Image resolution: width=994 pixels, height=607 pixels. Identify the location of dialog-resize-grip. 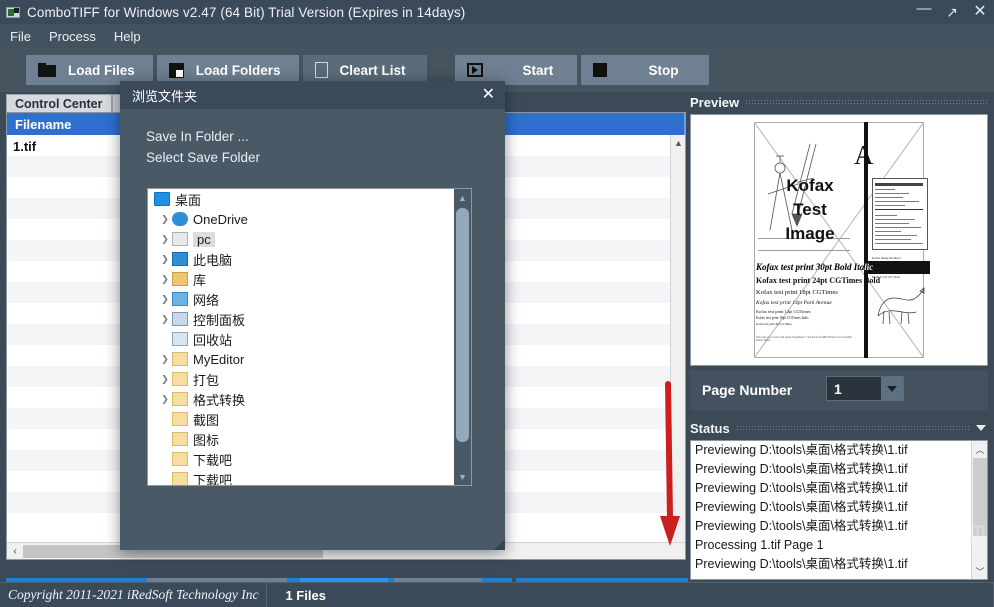
(494, 539).